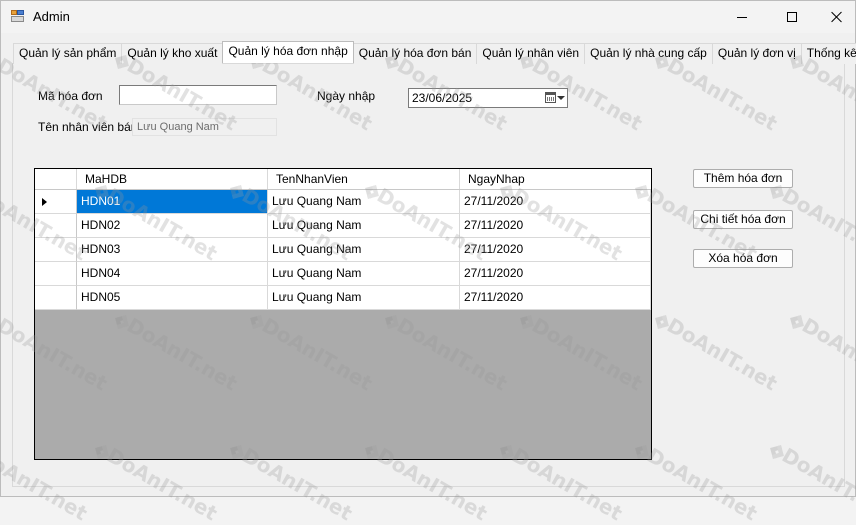 The image size is (856, 525). I want to click on cell-mahdb: HDN05, so click(172, 298).